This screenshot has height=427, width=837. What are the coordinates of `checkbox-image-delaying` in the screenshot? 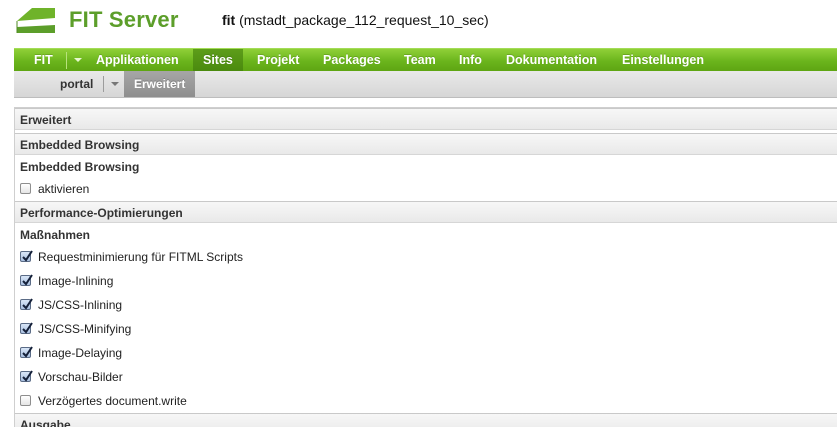 It's located at (26, 352).